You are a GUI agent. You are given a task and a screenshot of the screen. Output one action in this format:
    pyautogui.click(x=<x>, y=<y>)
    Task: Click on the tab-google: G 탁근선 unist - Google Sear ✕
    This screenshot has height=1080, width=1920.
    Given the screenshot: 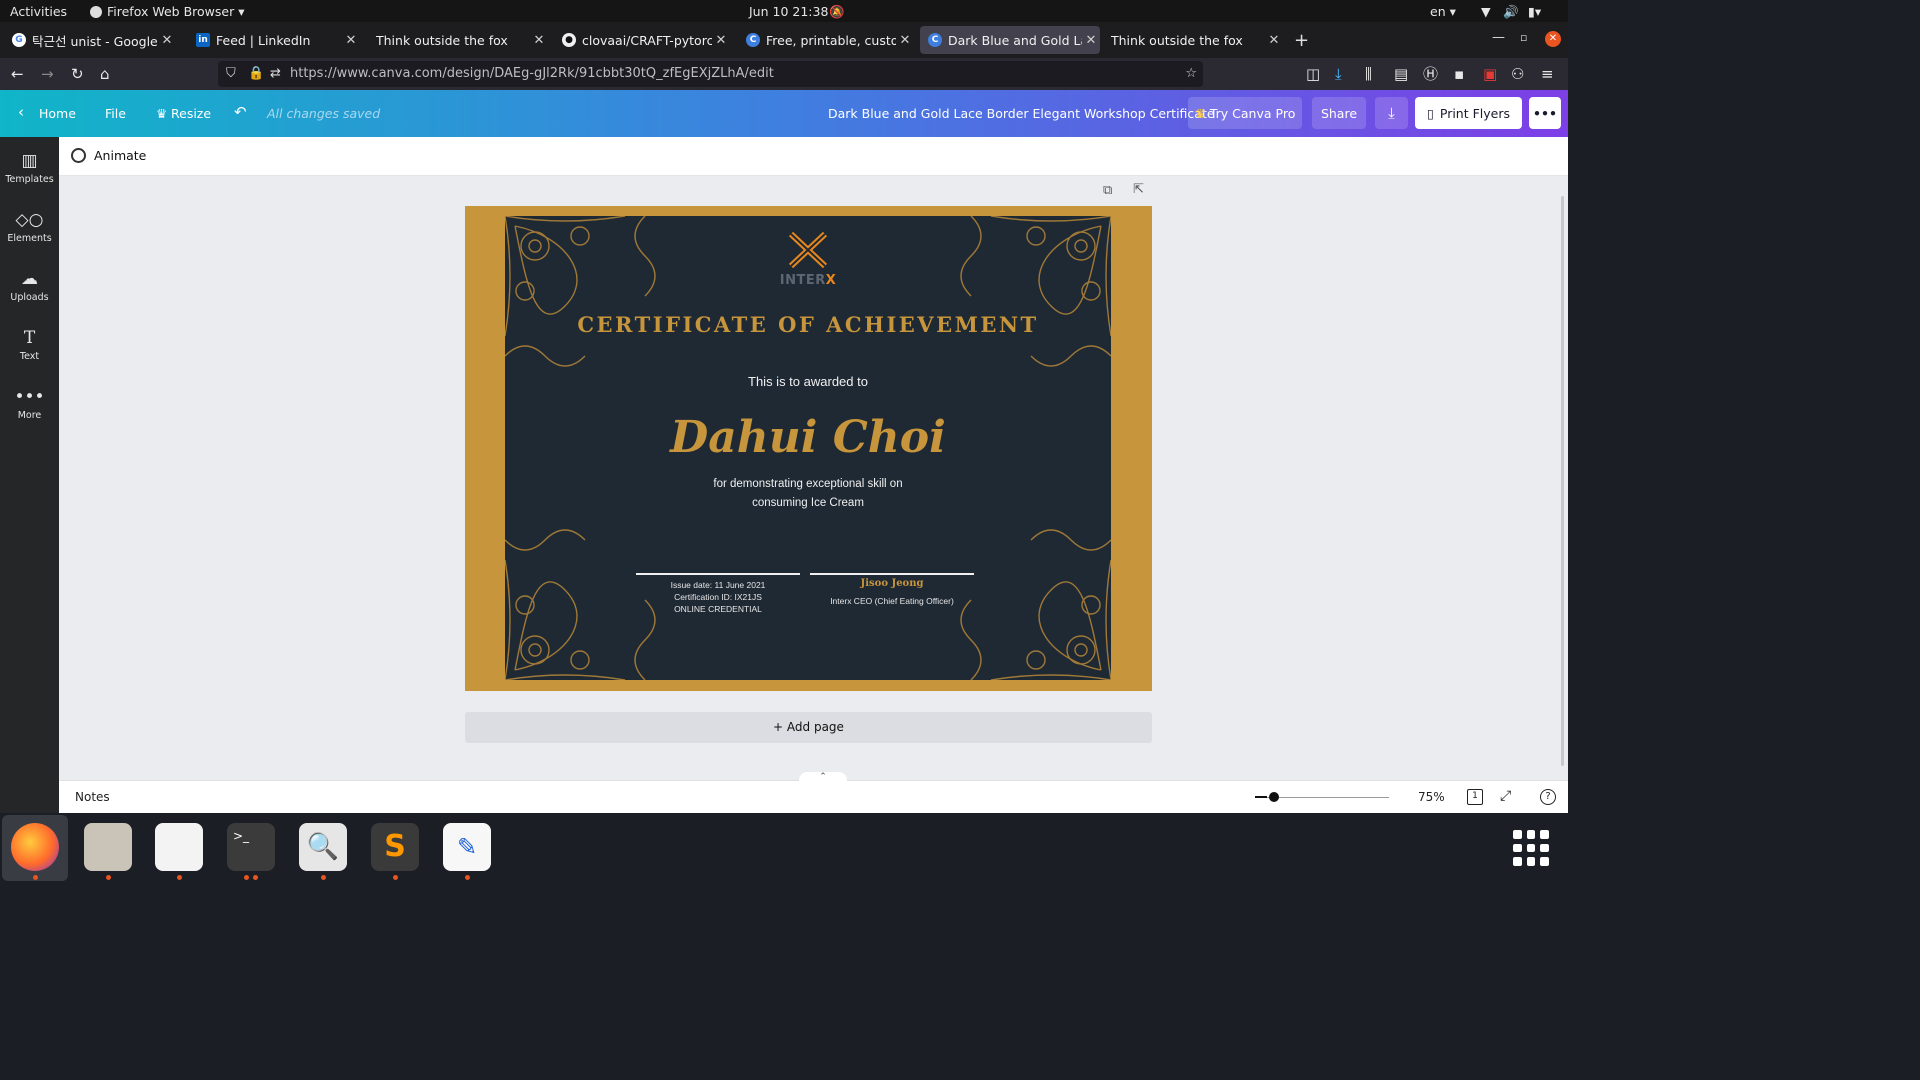 What is the action you would take?
    pyautogui.click(x=90, y=40)
    